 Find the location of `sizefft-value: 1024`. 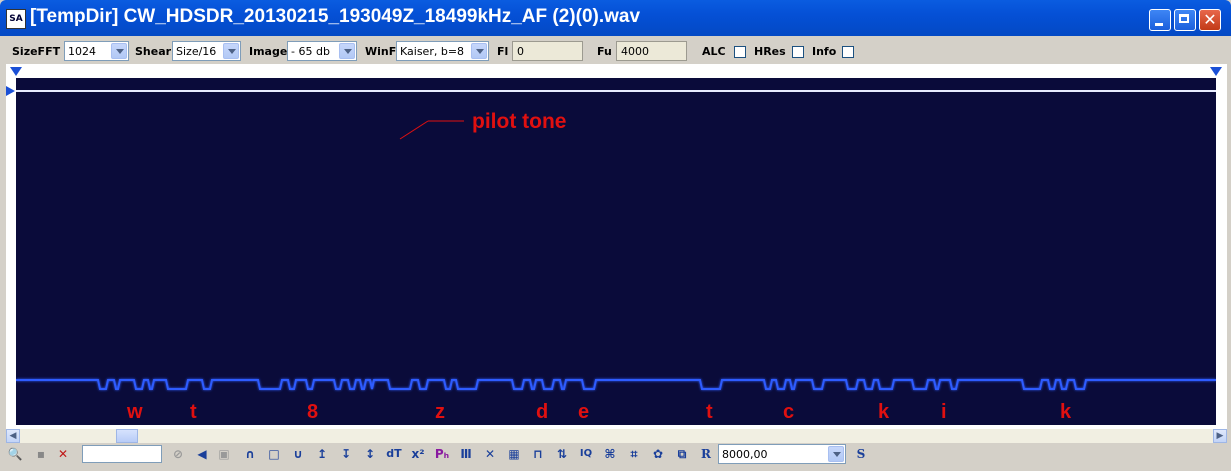

sizefft-value: 1024 is located at coordinates (82, 51).